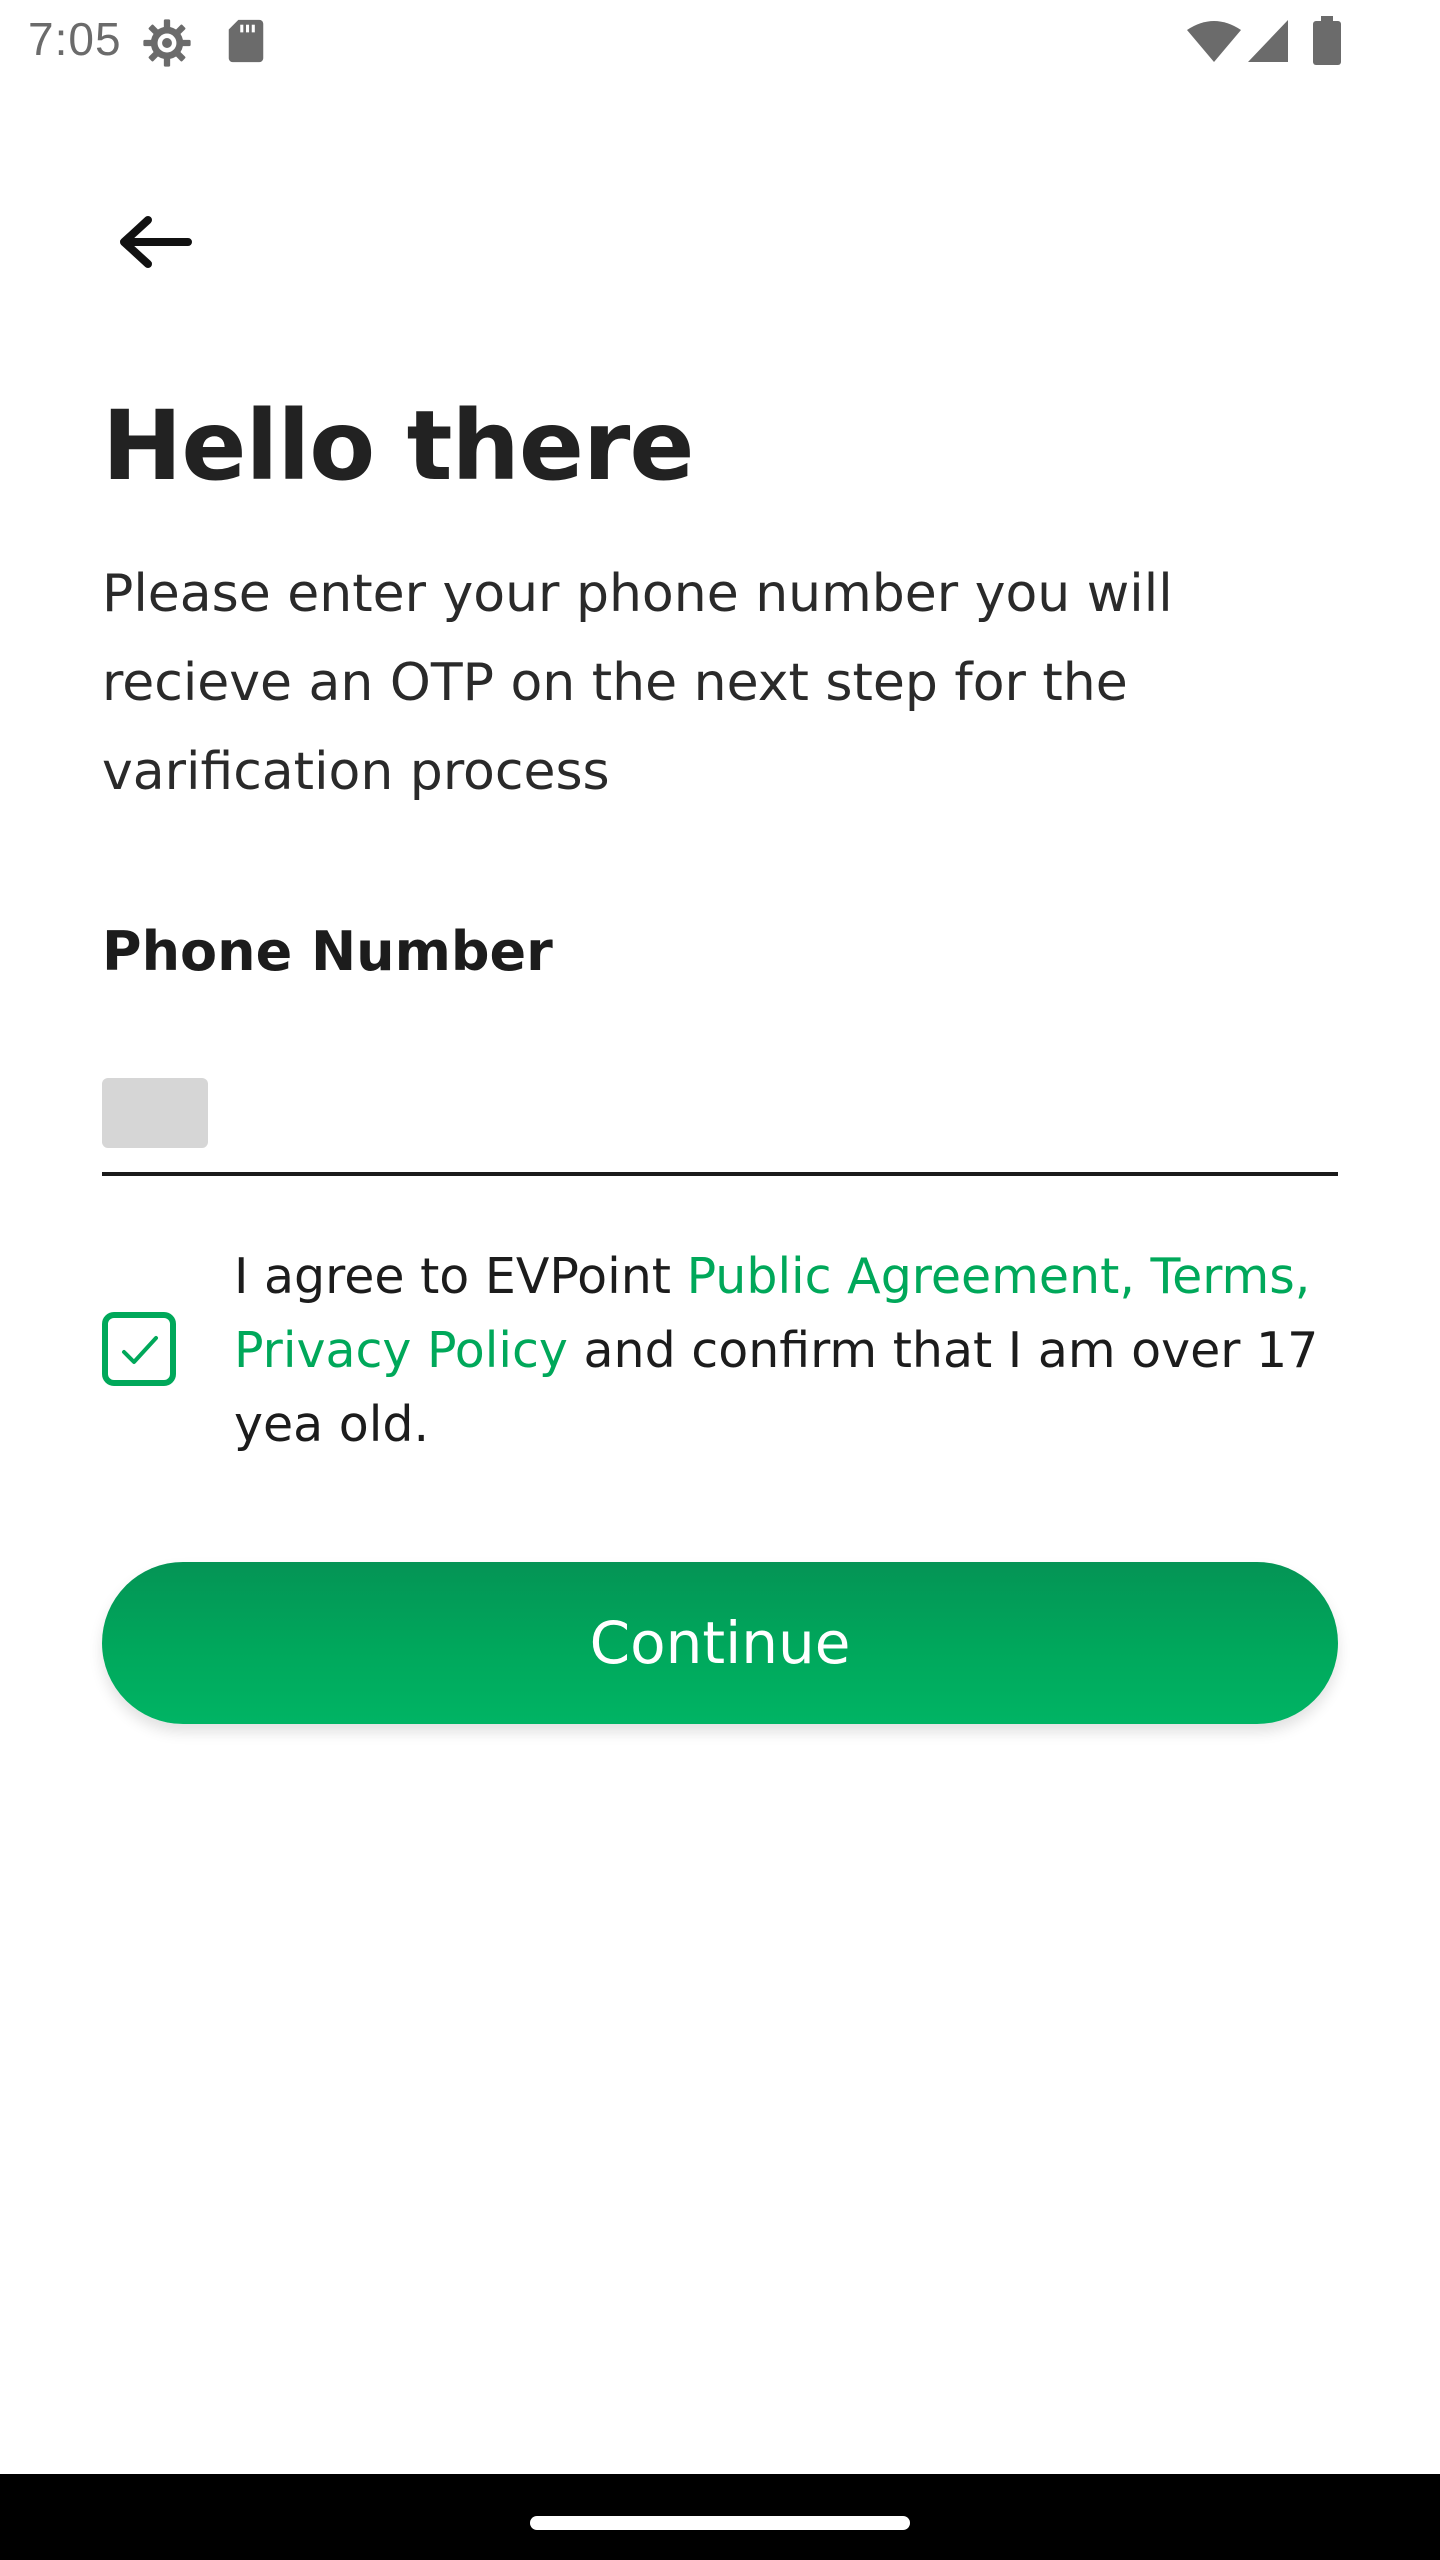 This screenshot has width=1440, height=2560. I want to click on status-time: 7:05, so click(75, 39).